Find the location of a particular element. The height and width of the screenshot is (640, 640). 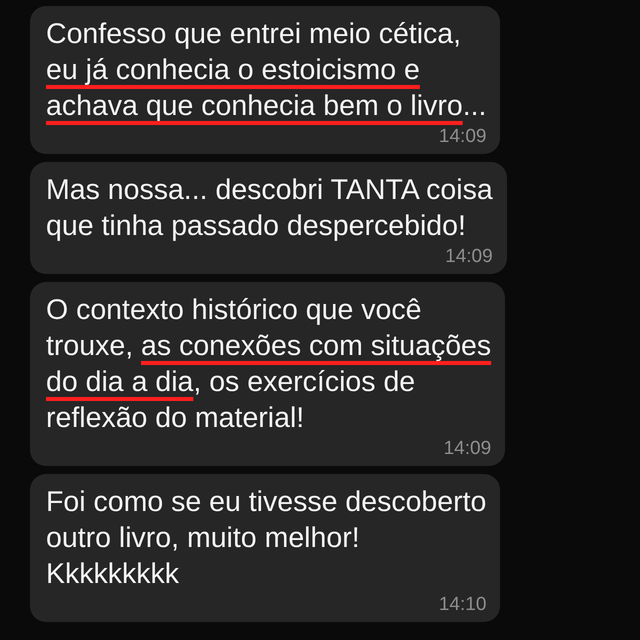

message-text: Foi como se eu tivesse descoberto outro livro, muito melhor! Kkkkkkkkk is located at coordinates (266, 538).